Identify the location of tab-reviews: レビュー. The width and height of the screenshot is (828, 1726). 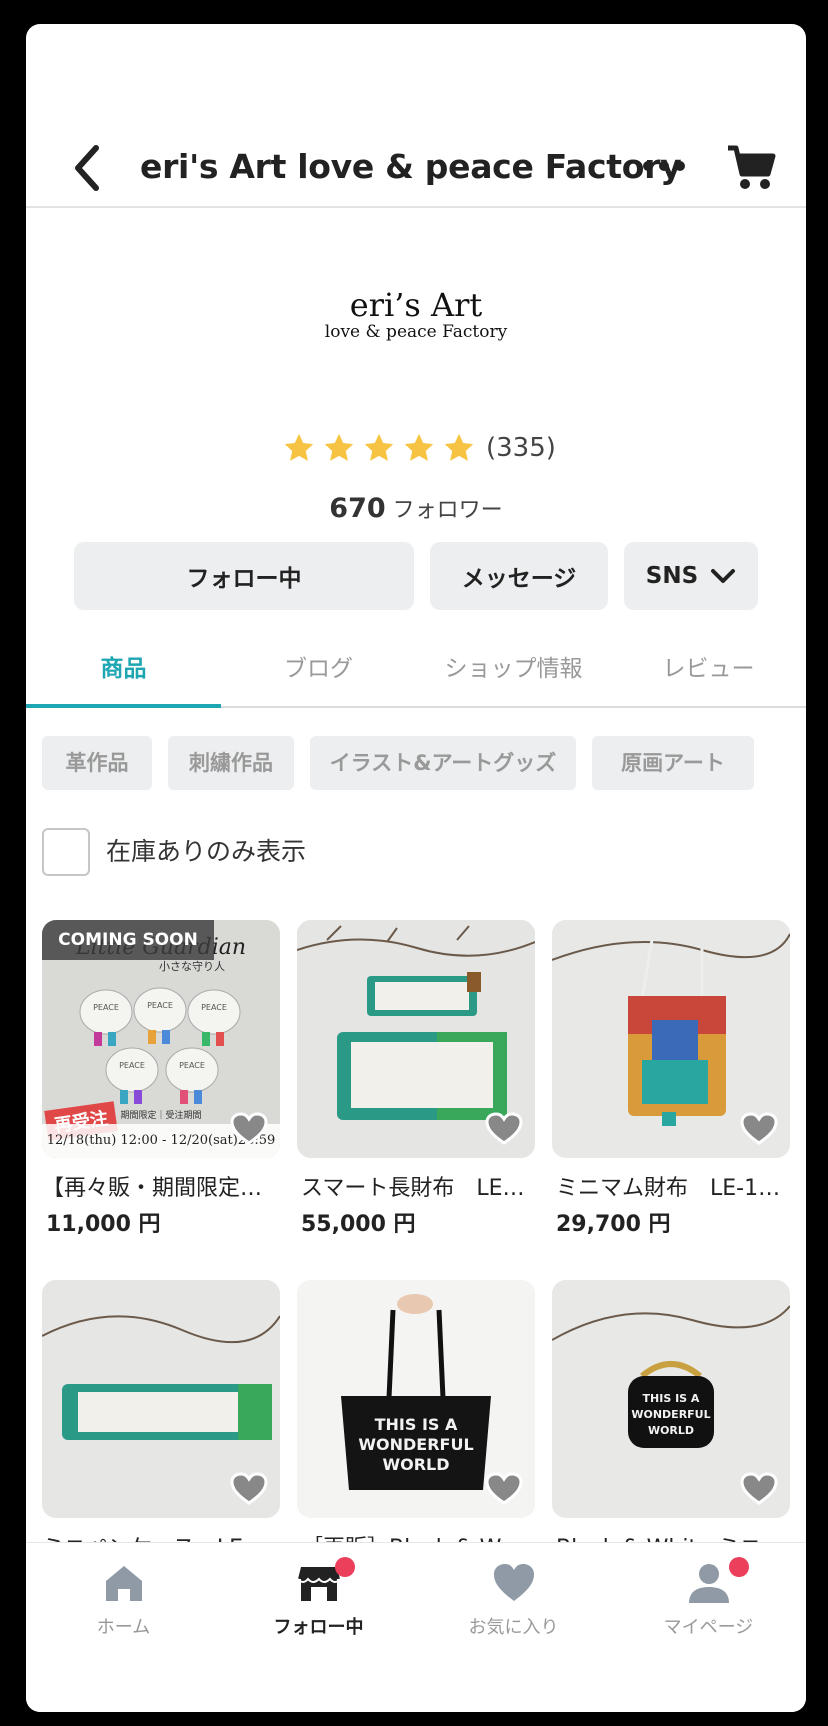
(708, 676).